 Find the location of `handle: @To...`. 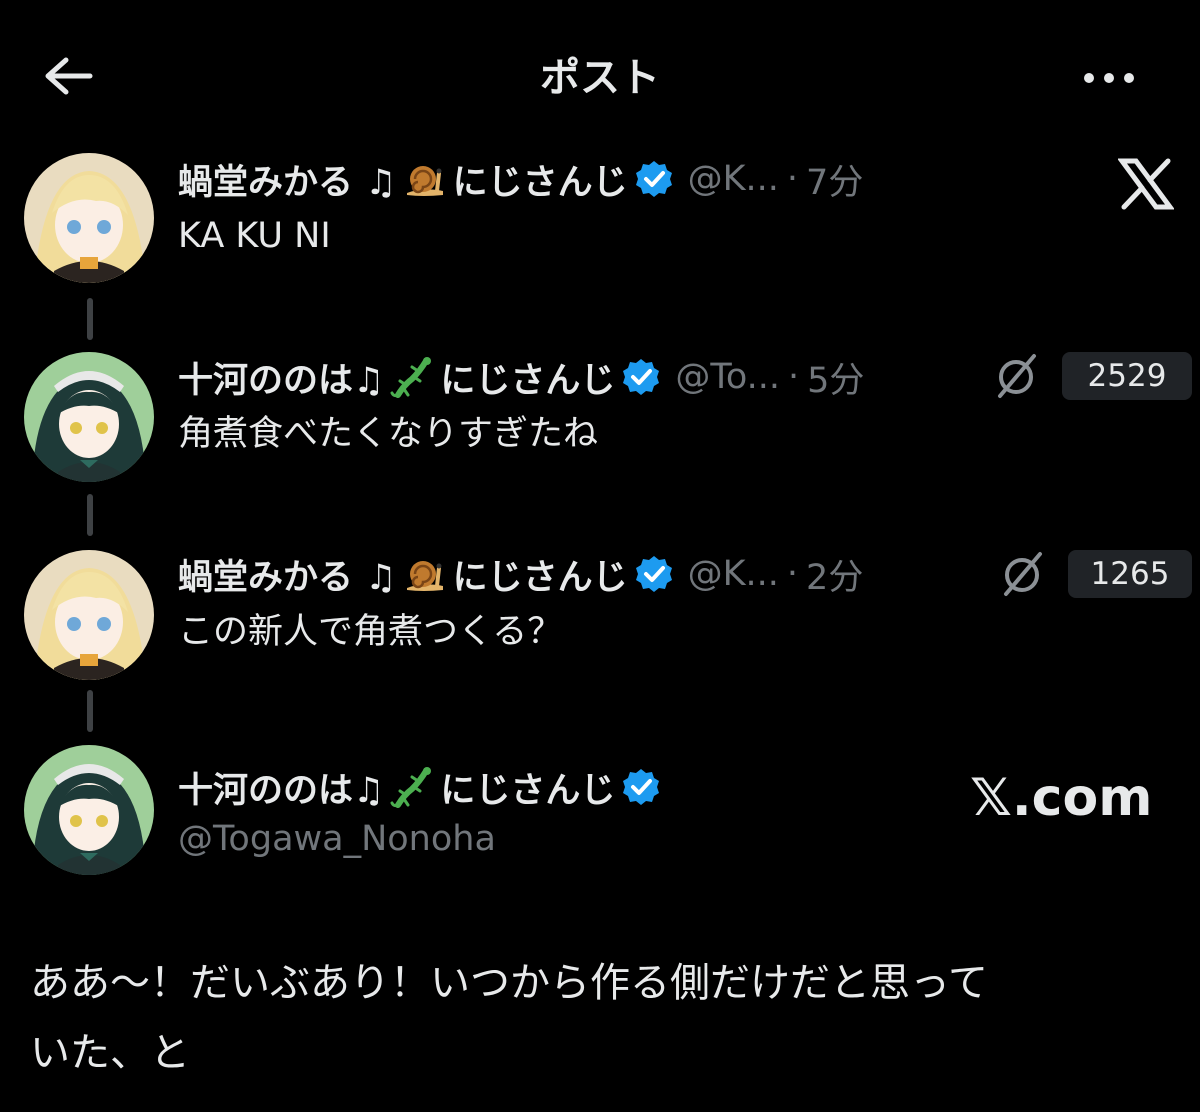

handle: @To... is located at coordinates (727, 377).